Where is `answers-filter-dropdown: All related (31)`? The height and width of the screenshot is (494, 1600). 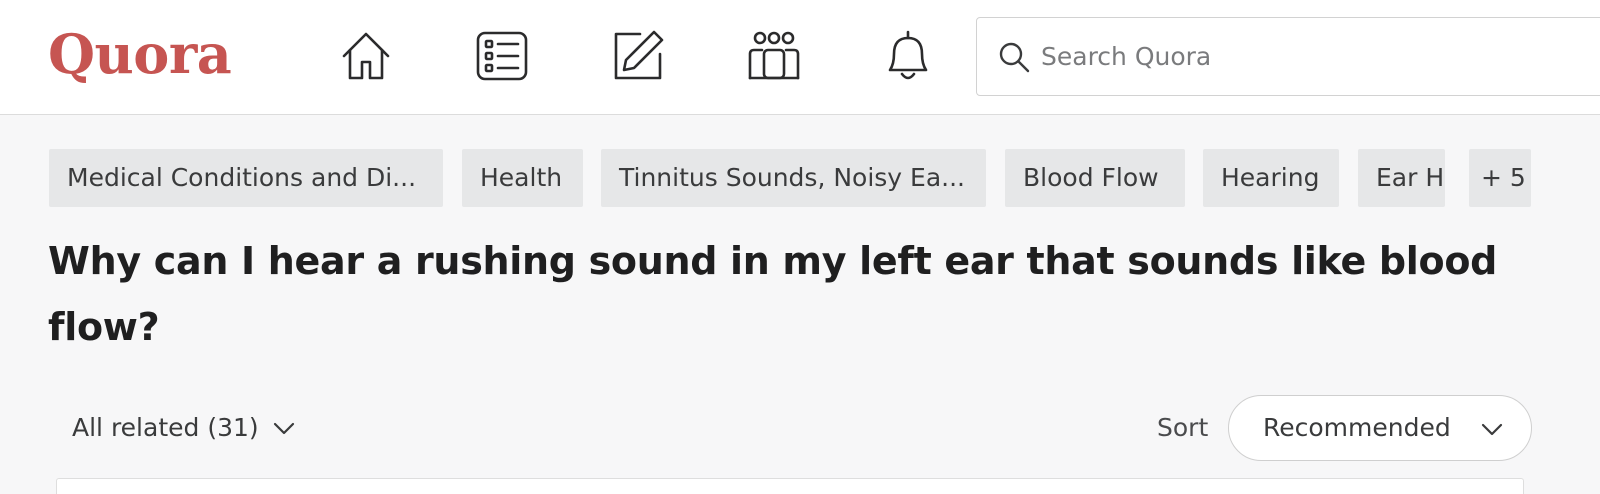 answers-filter-dropdown: All related (31) is located at coordinates (184, 428).